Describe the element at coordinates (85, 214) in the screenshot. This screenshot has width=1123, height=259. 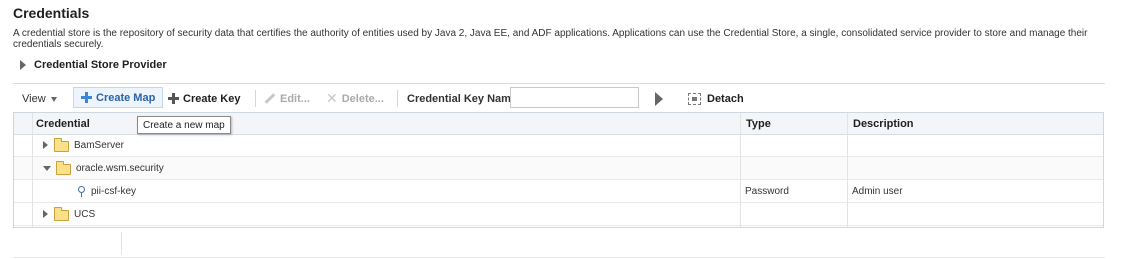
I see `credential-name: UCS` at that location.